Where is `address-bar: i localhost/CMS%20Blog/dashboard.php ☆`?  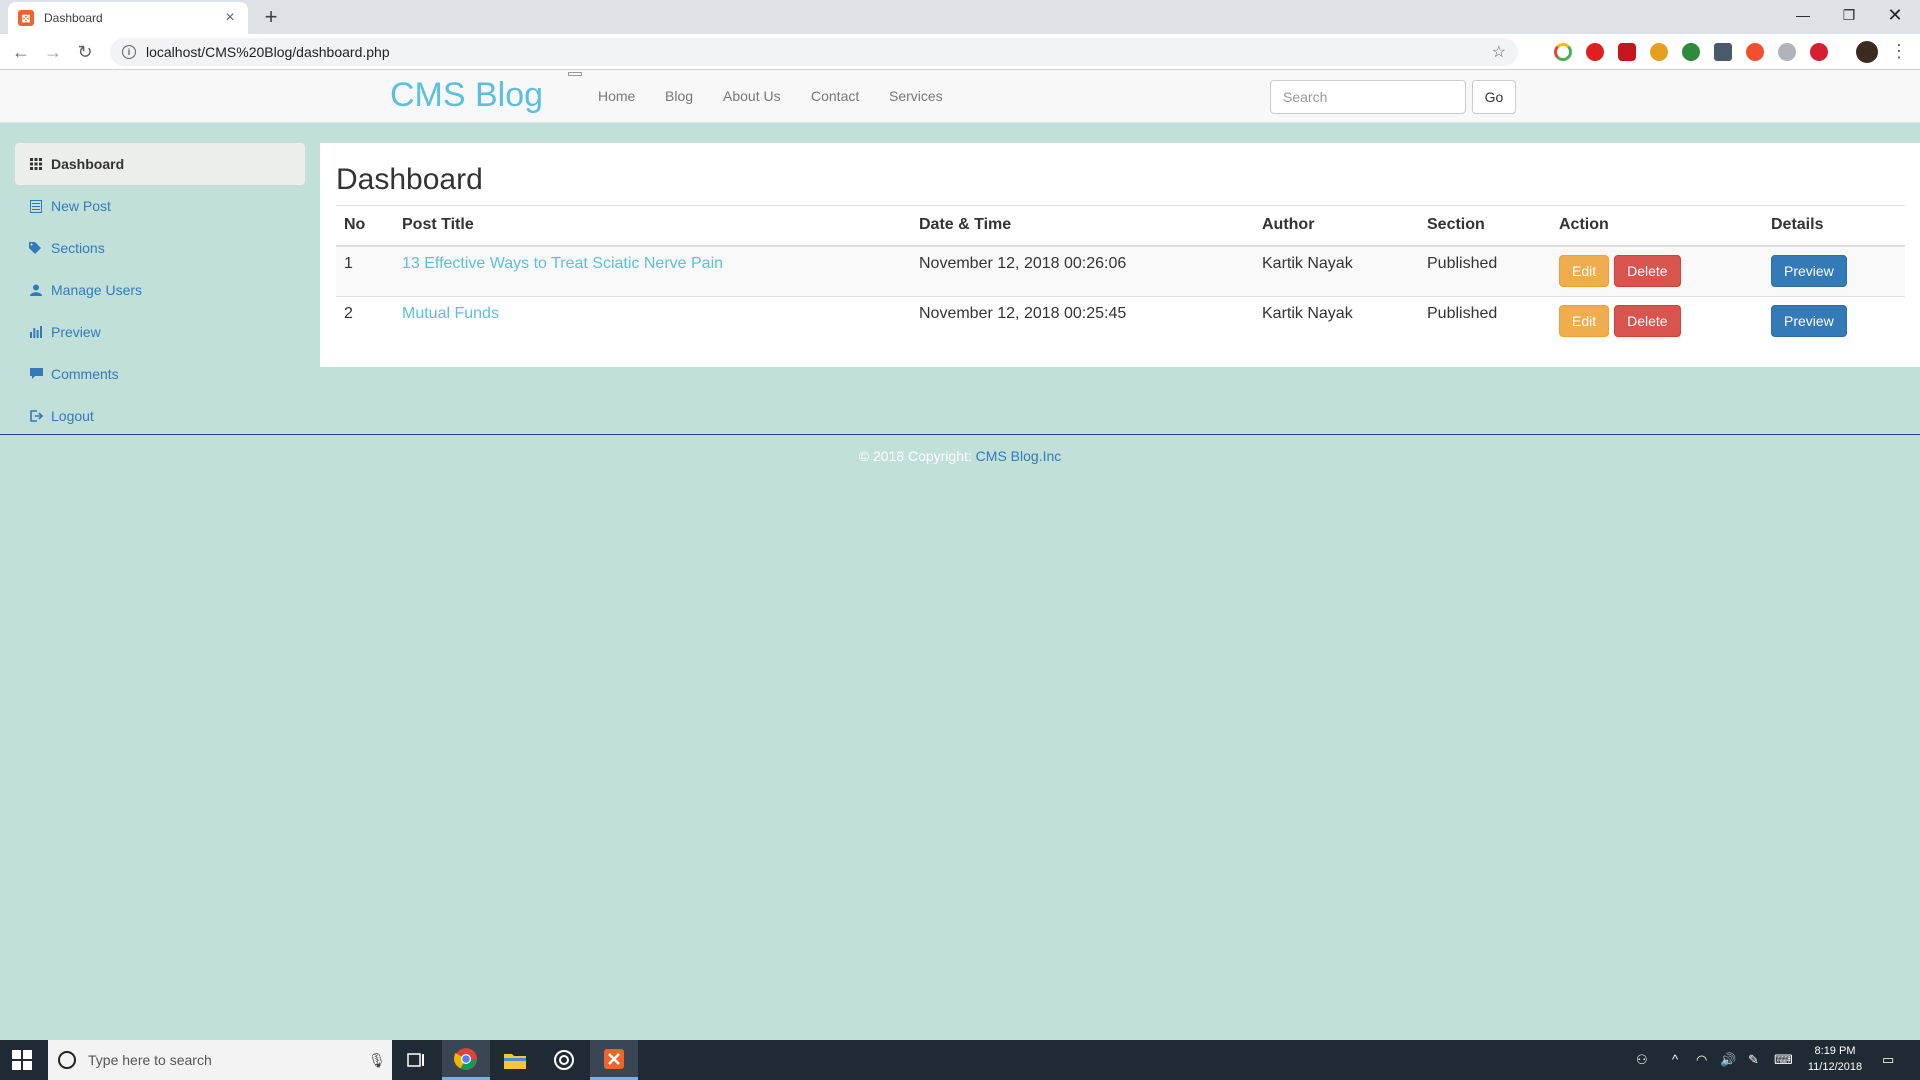 address-bar: i localhost/CMS%20Blog/dashboard.php ☆ is located at coordinates (814, 52).